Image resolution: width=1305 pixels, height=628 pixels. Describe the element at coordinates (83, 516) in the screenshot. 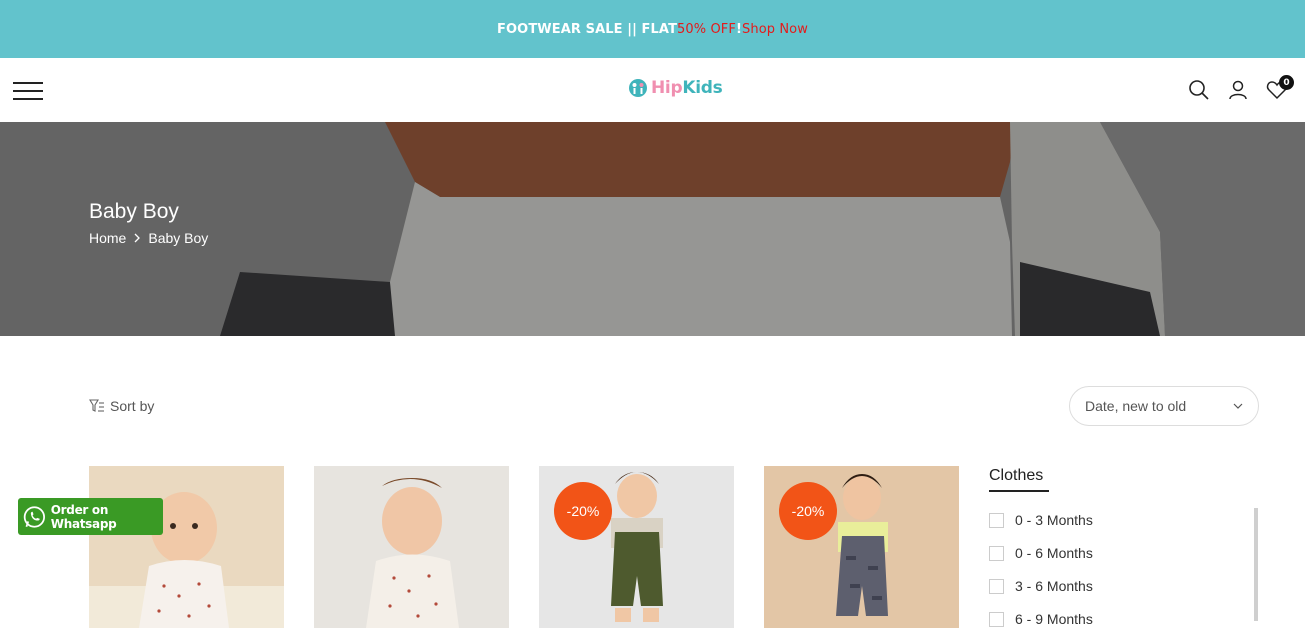

I see `whatsapp-label: Order on Whatsapp` at that location.